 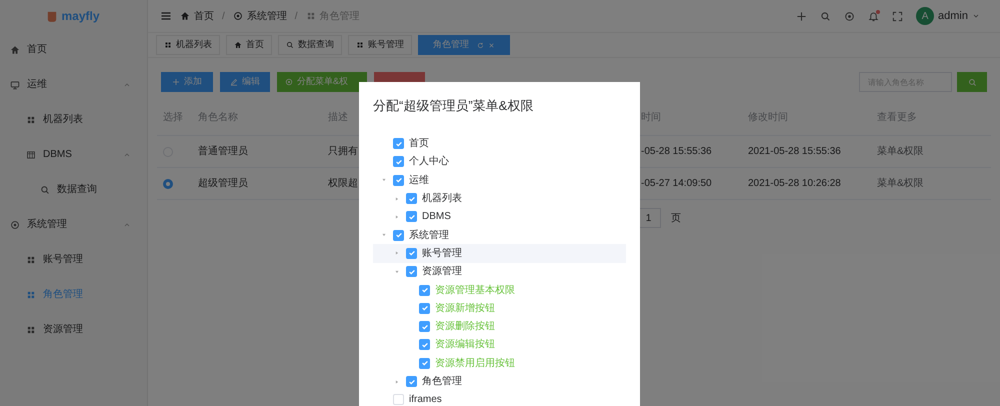 What do you see at coordinates (73, 84) in the screenshot?
I see `sidebar-item: 运维` at bounding box center [73, 84].